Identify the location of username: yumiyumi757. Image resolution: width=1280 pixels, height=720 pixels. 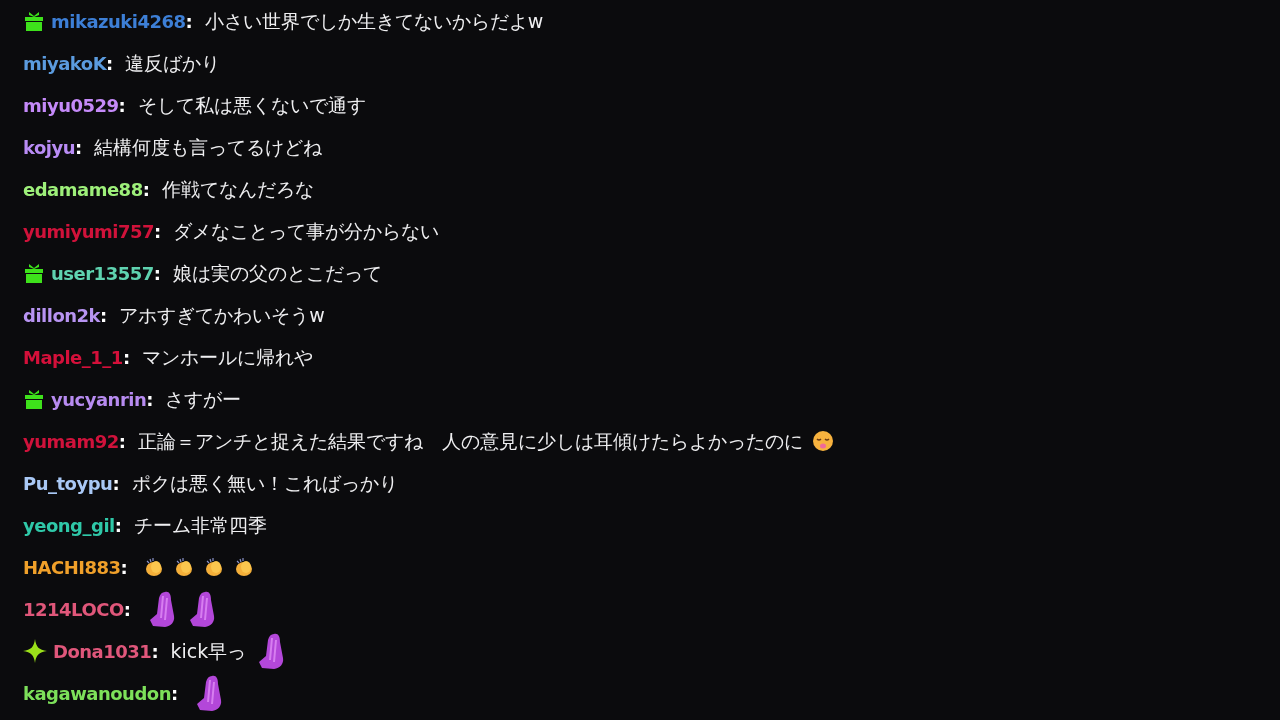
(89, 231).